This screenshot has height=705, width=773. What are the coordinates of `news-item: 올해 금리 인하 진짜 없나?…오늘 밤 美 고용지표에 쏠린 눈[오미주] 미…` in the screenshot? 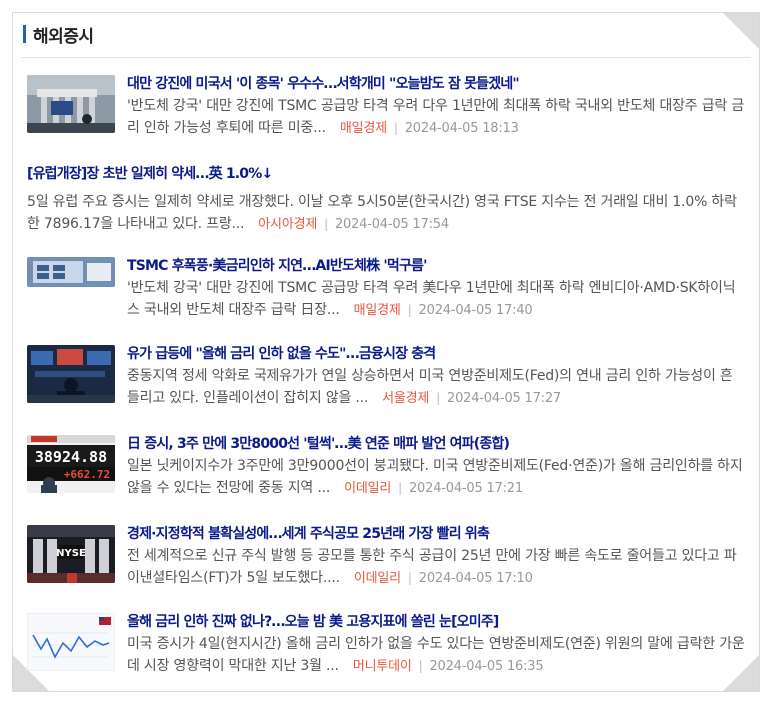 It's located at (386, 645).